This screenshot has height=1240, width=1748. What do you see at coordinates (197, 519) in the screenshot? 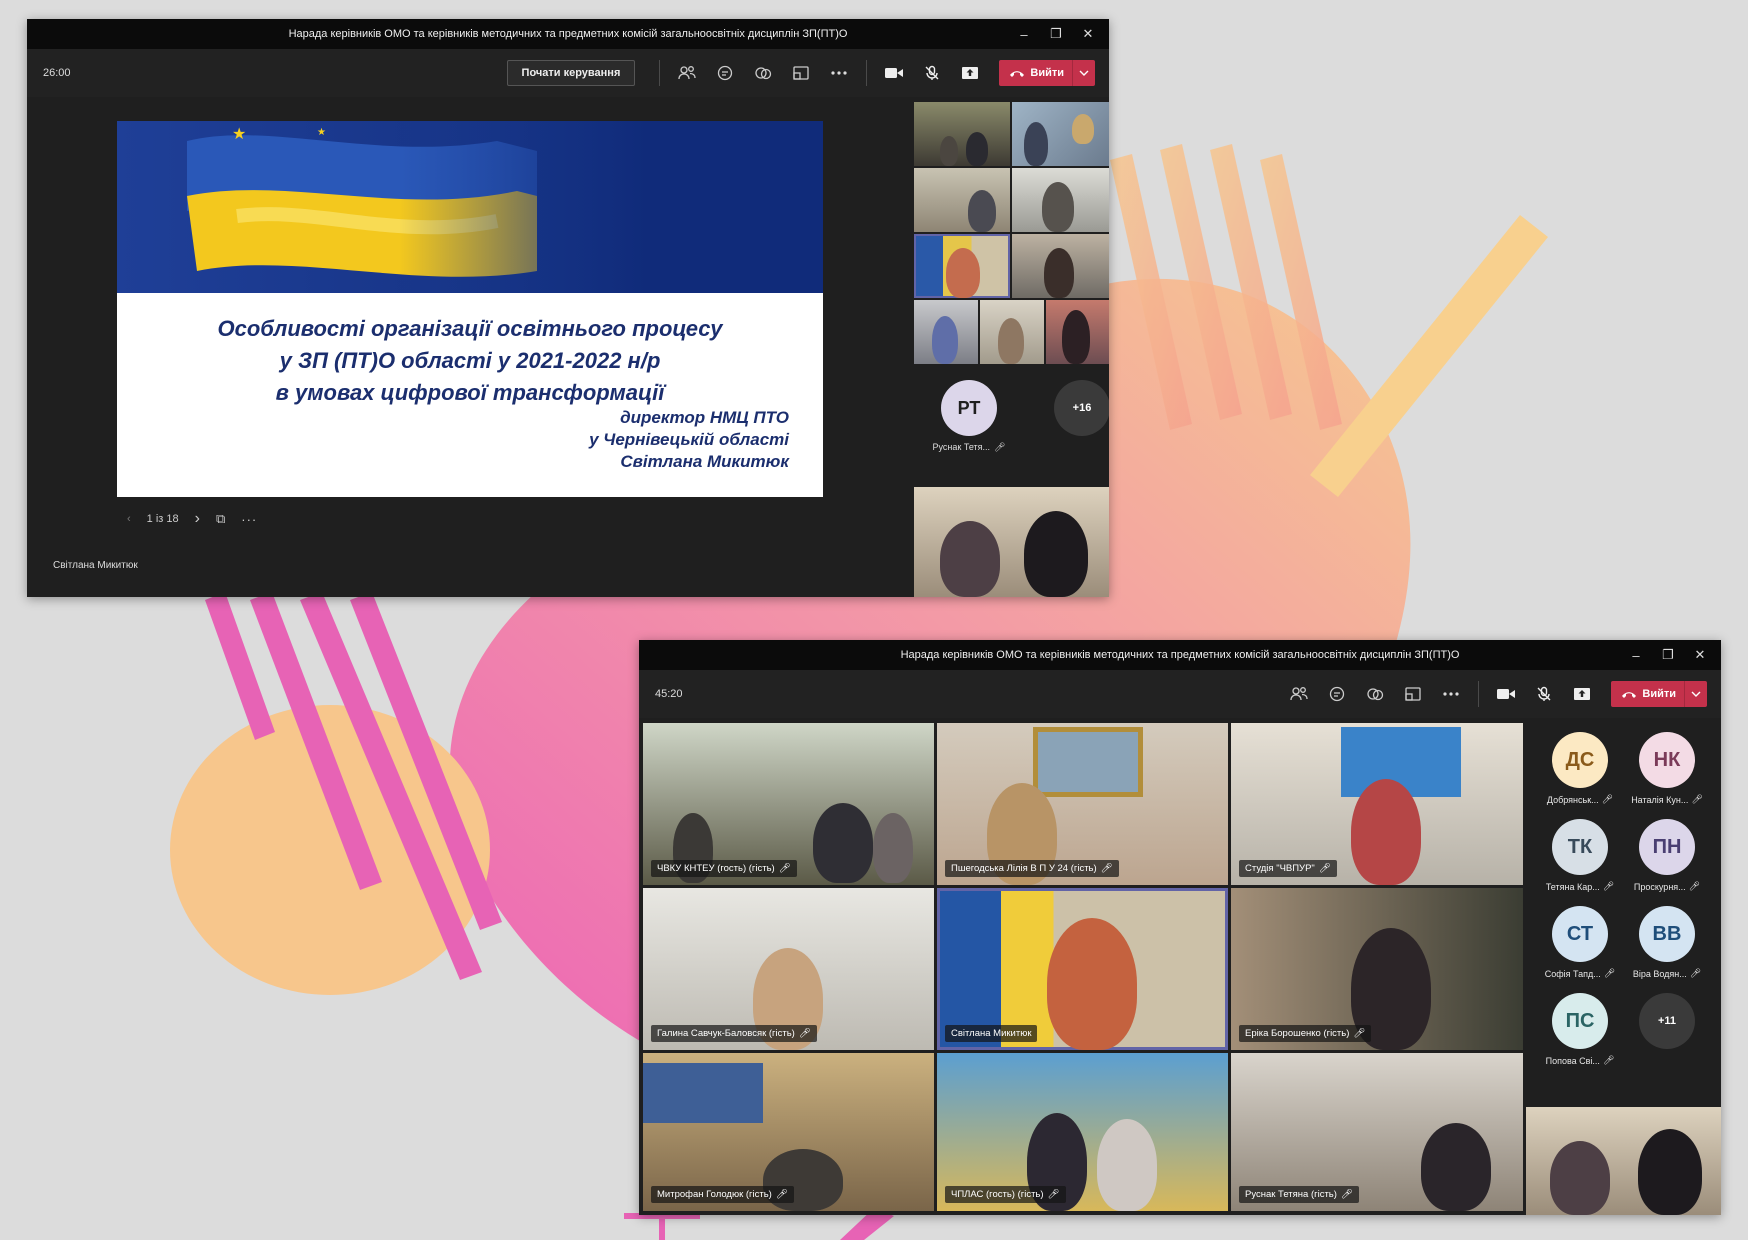
I see `next-slide-icon: ›` at bounding box center [197, 519].